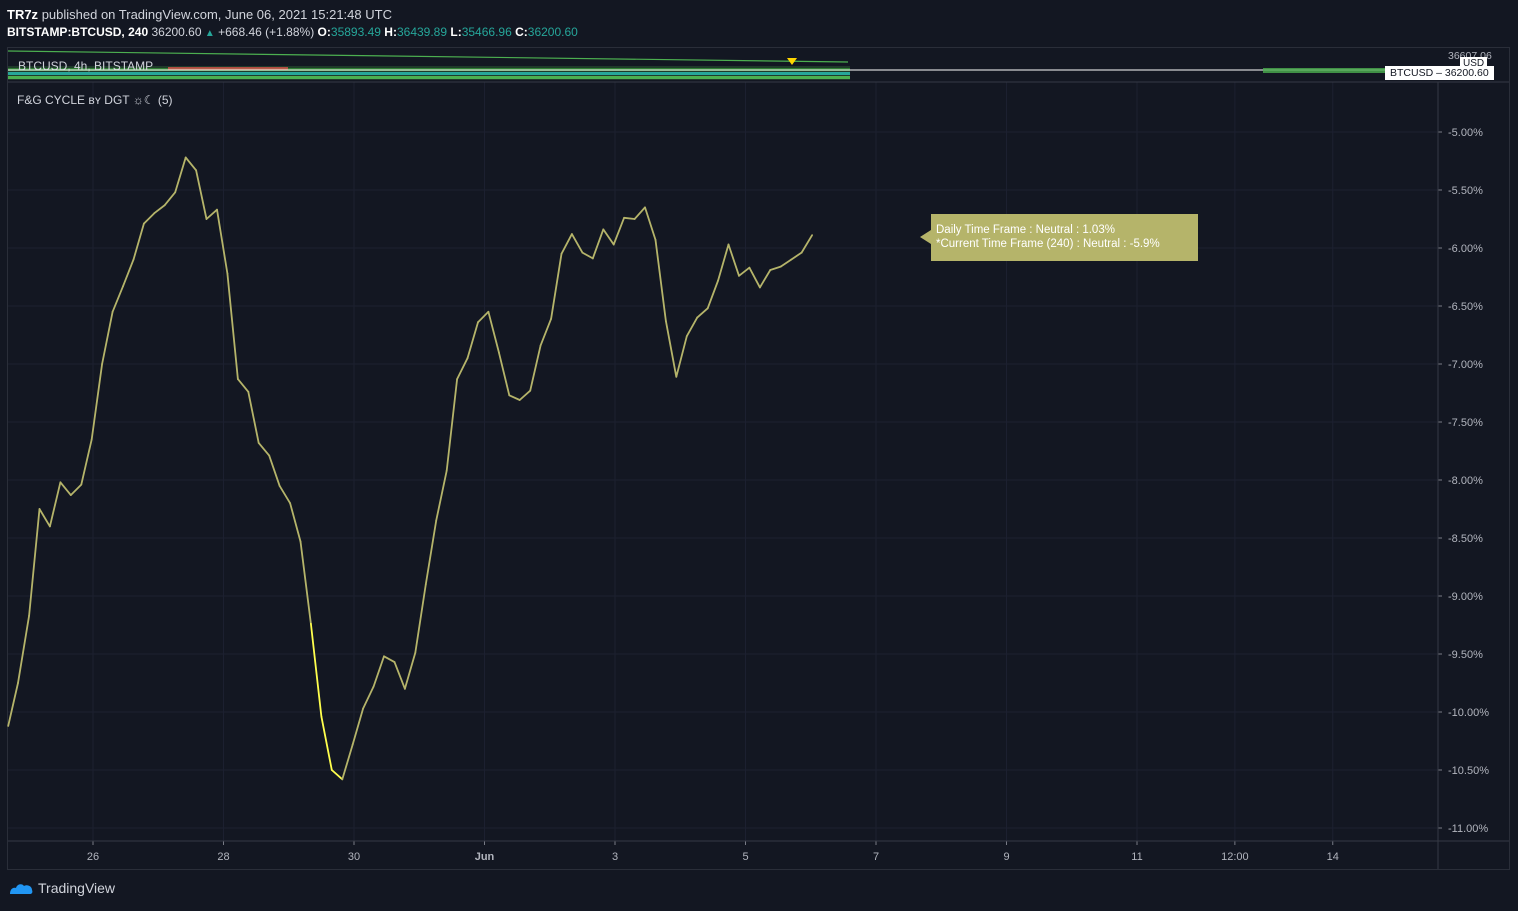 The height and width of the screenshot is (911, 1518). Describe the element at coordinates (521, 32) in the screenshot. I see `close-label: C:` at that location.